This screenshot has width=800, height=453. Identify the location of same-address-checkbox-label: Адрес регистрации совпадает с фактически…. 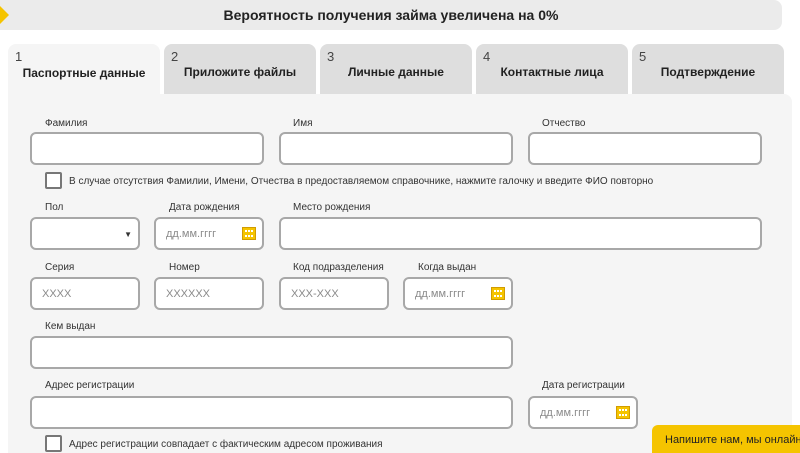
(226, 444).